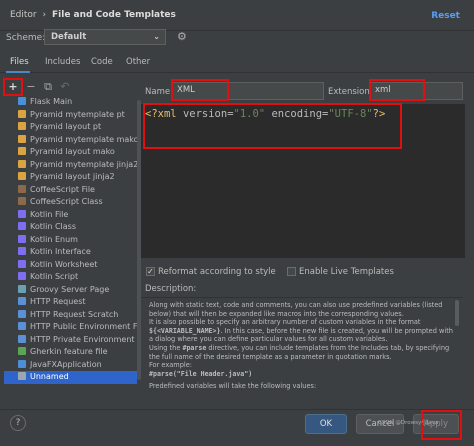  Describe the element at coordinates (26, 38) in the screenshot. I see `scheme-label: Scheme:` at that location.